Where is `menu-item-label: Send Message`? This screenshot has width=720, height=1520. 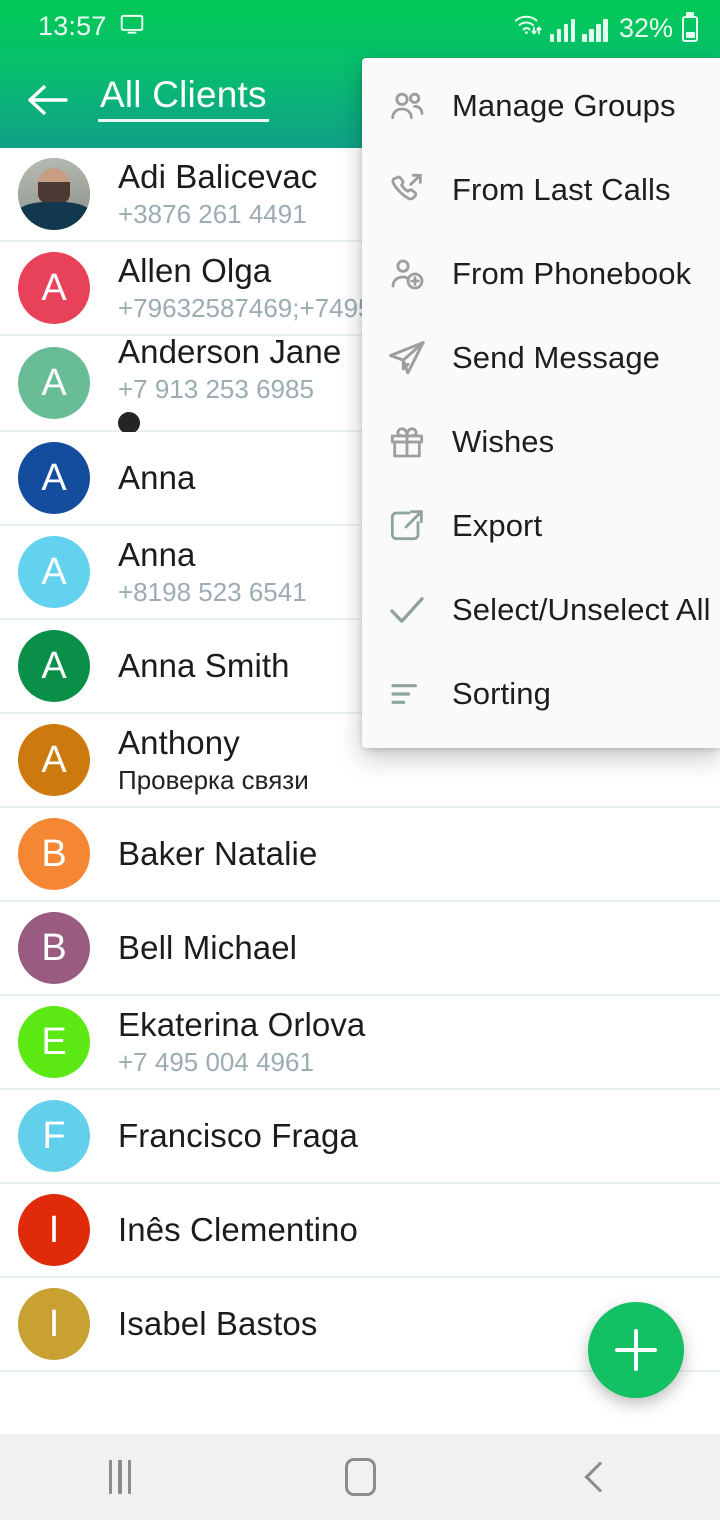 menu-item-label: Send Message is located at coordinates (556, 357).